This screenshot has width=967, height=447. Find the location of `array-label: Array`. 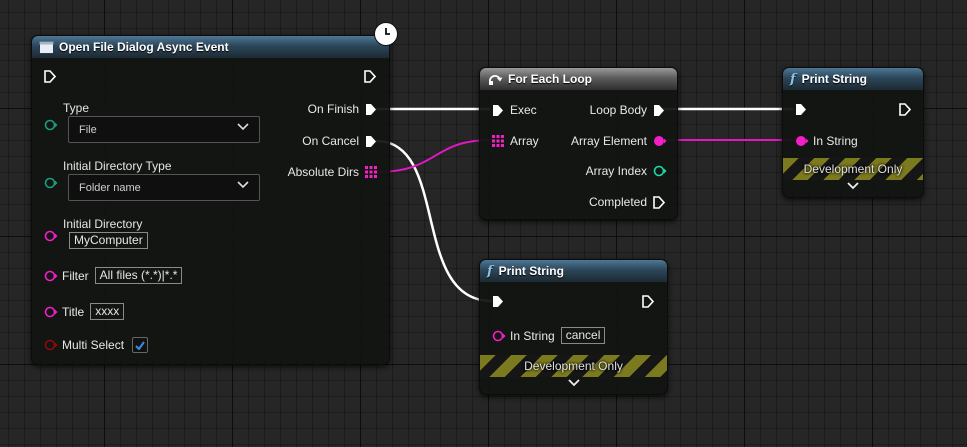

array-label: Array is located at coordinates (524, 141).